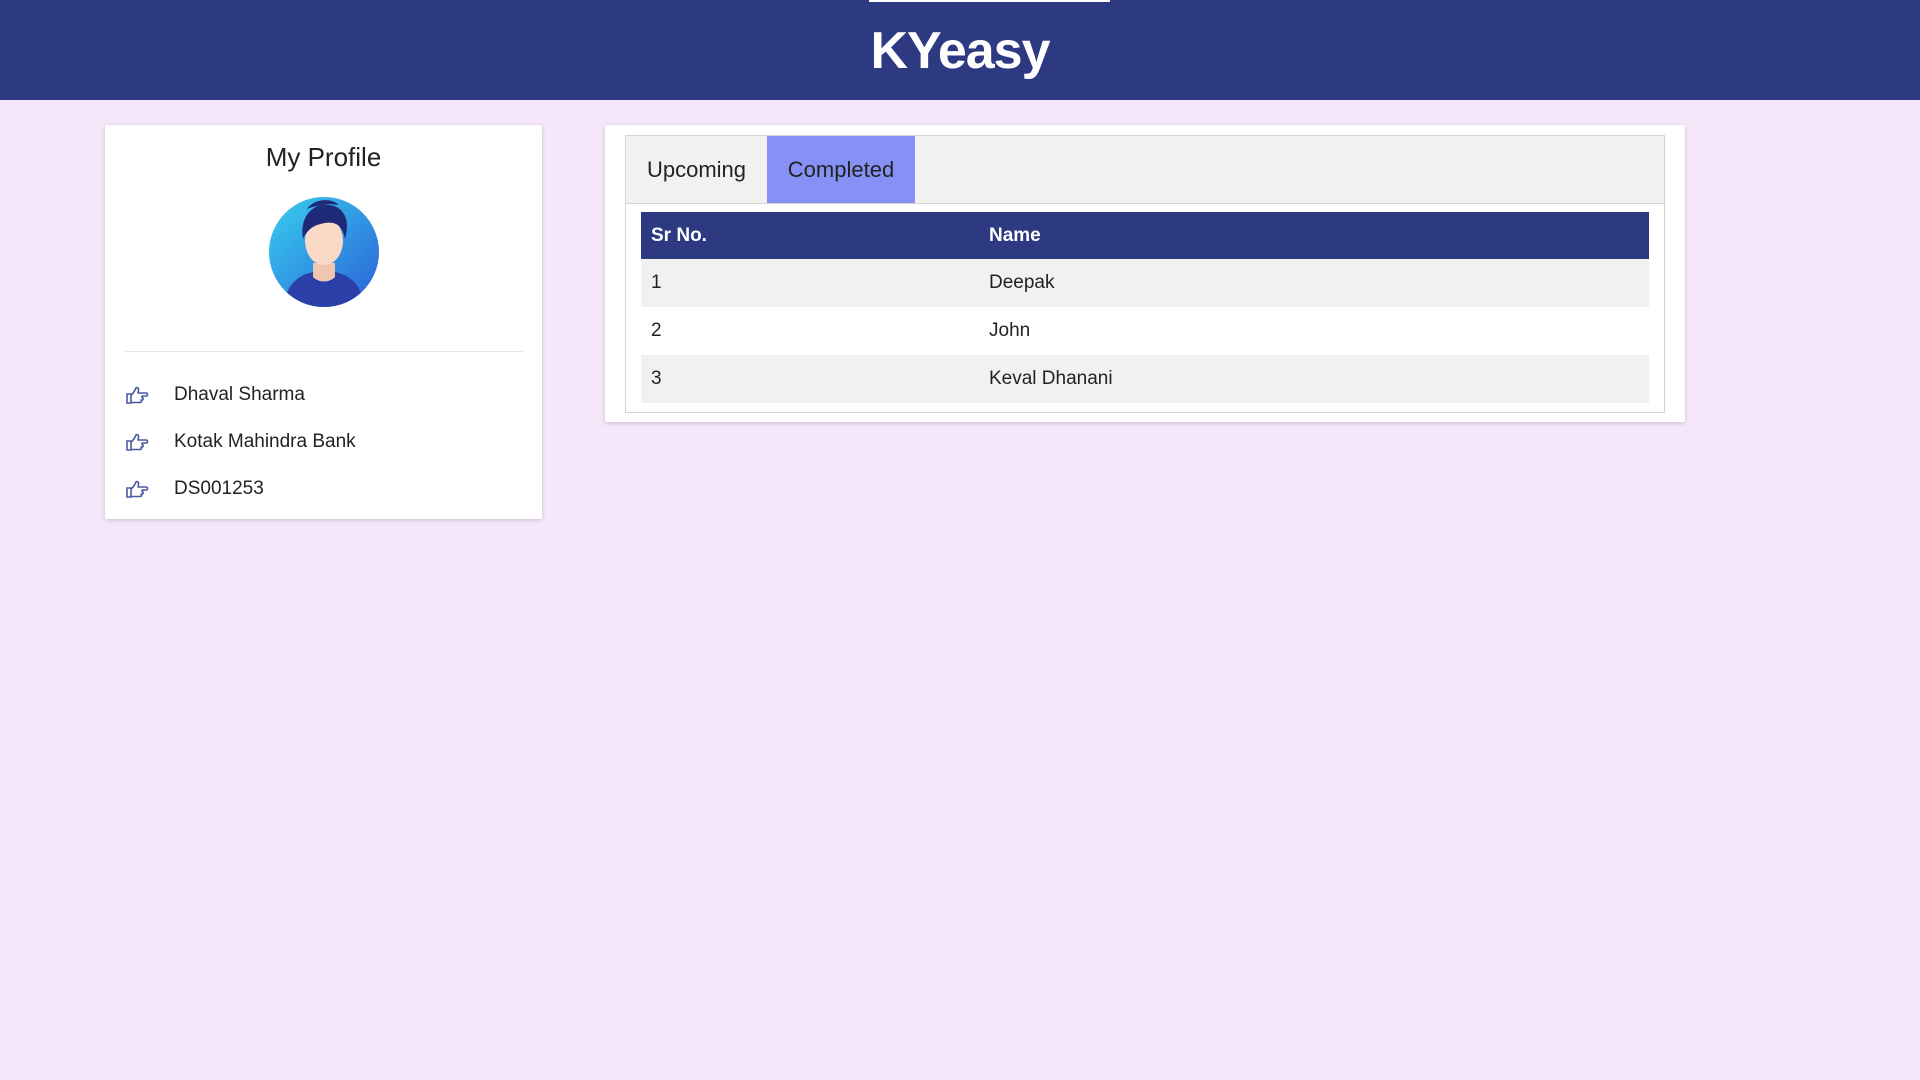  Describe the element at coordinates (1145, 170) in the screenshot. I see `tab-bar: Upcoming Completed` at that location.